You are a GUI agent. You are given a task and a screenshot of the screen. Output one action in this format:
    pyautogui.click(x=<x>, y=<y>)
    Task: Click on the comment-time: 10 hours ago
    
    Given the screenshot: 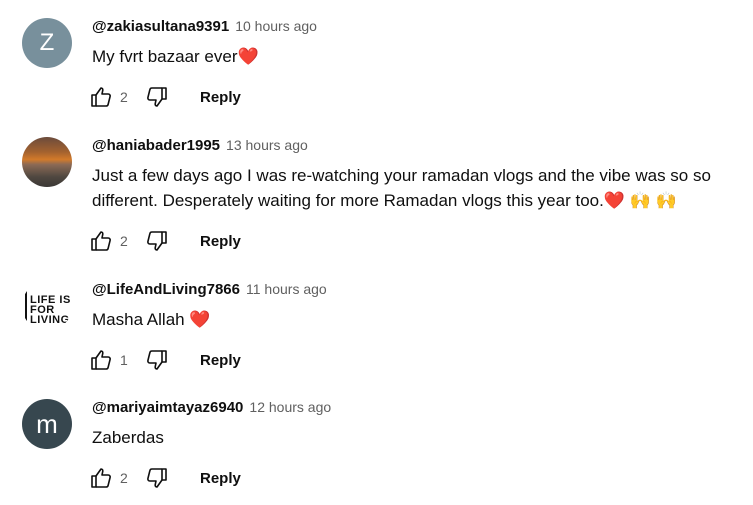 What is the action you would take?
    pyautogui.click(x=276, y=26)
    